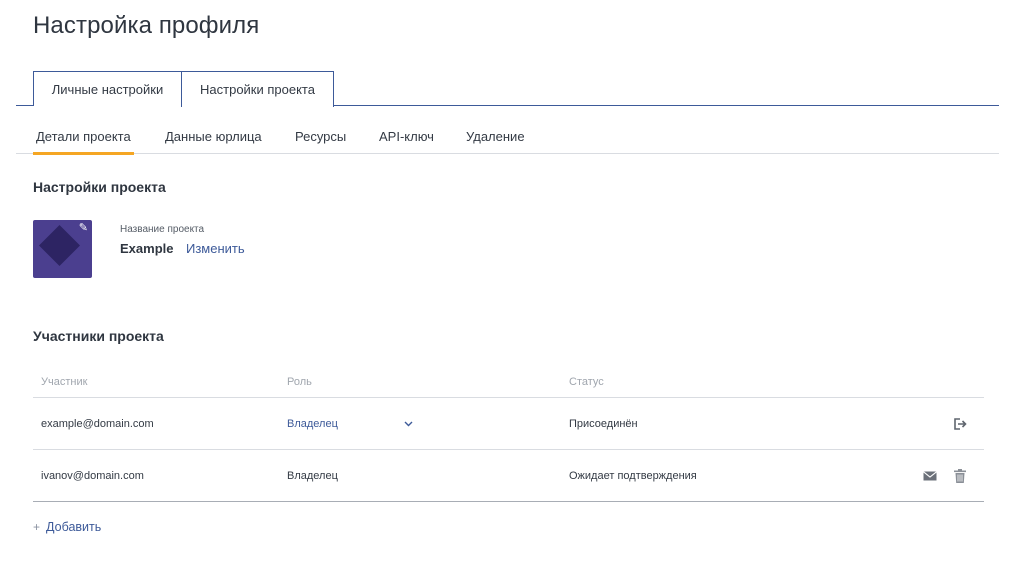 The height and width of the screenshot is (564, 1024). Describe the element at coordinates (83, 228) in the screenshot. I see `pencil-icon: ✎` at that location.